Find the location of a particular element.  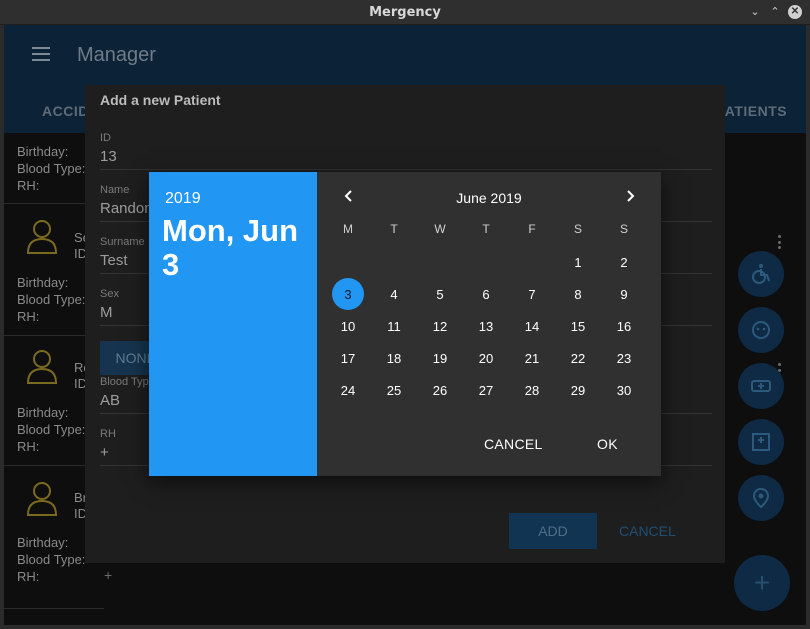

calendar-day: 8 is located at coordinates (578, 294).